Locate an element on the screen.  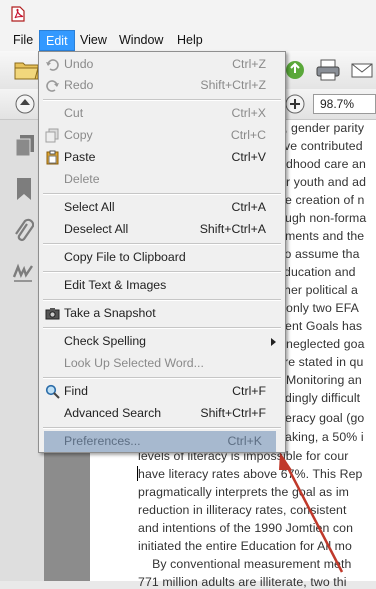
take-snapshot-label: Take a Snapshot is located at coordinates (110, 313).